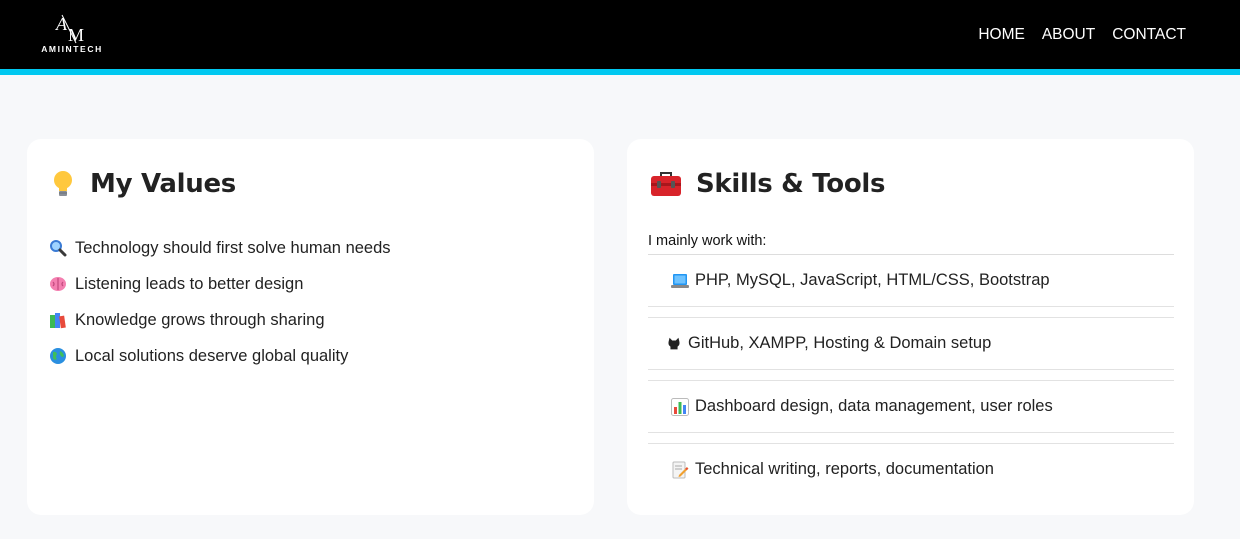 Image resolution: width=1240 pixels, height=539 pixels. I want to click on skills-intro: I mainly work with:, so click(911, 244).